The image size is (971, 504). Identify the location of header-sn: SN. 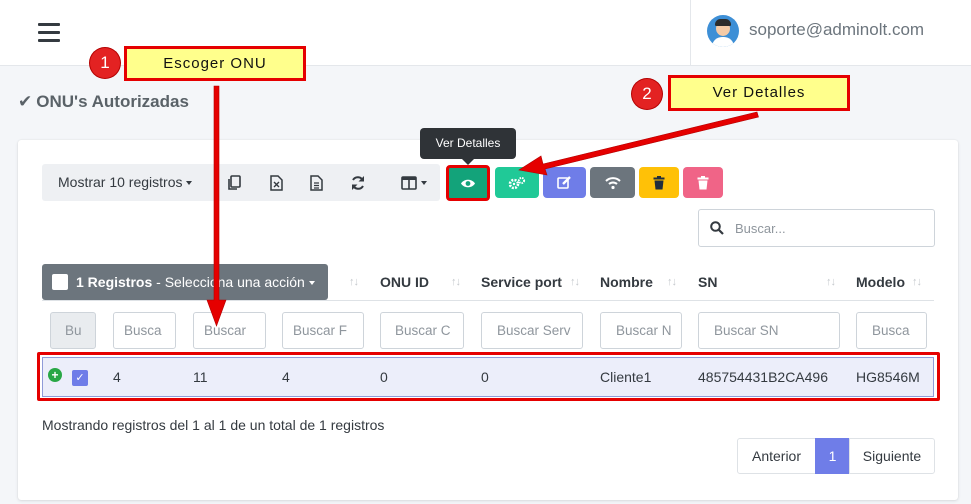
(707, 282).